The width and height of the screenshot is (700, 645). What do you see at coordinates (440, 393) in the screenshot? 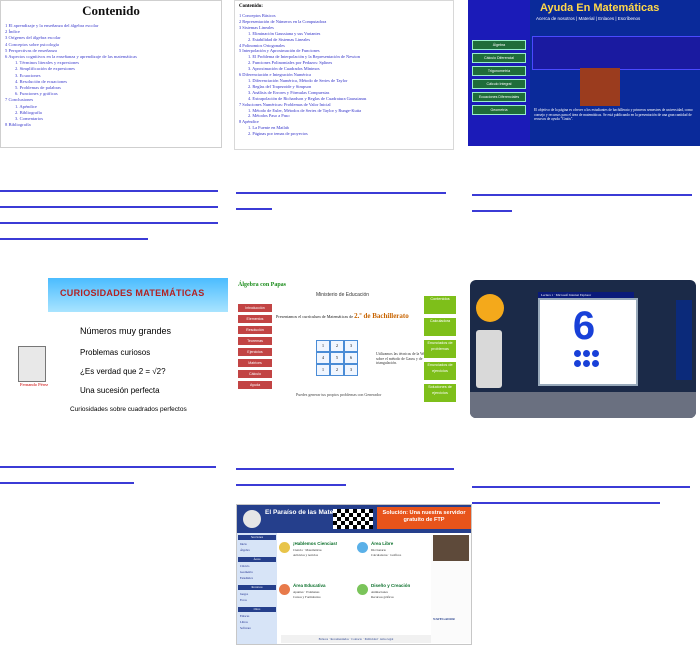
I see `thumb5-action-button: Soluciones de ejercicios` at bounding box center [440, 393].